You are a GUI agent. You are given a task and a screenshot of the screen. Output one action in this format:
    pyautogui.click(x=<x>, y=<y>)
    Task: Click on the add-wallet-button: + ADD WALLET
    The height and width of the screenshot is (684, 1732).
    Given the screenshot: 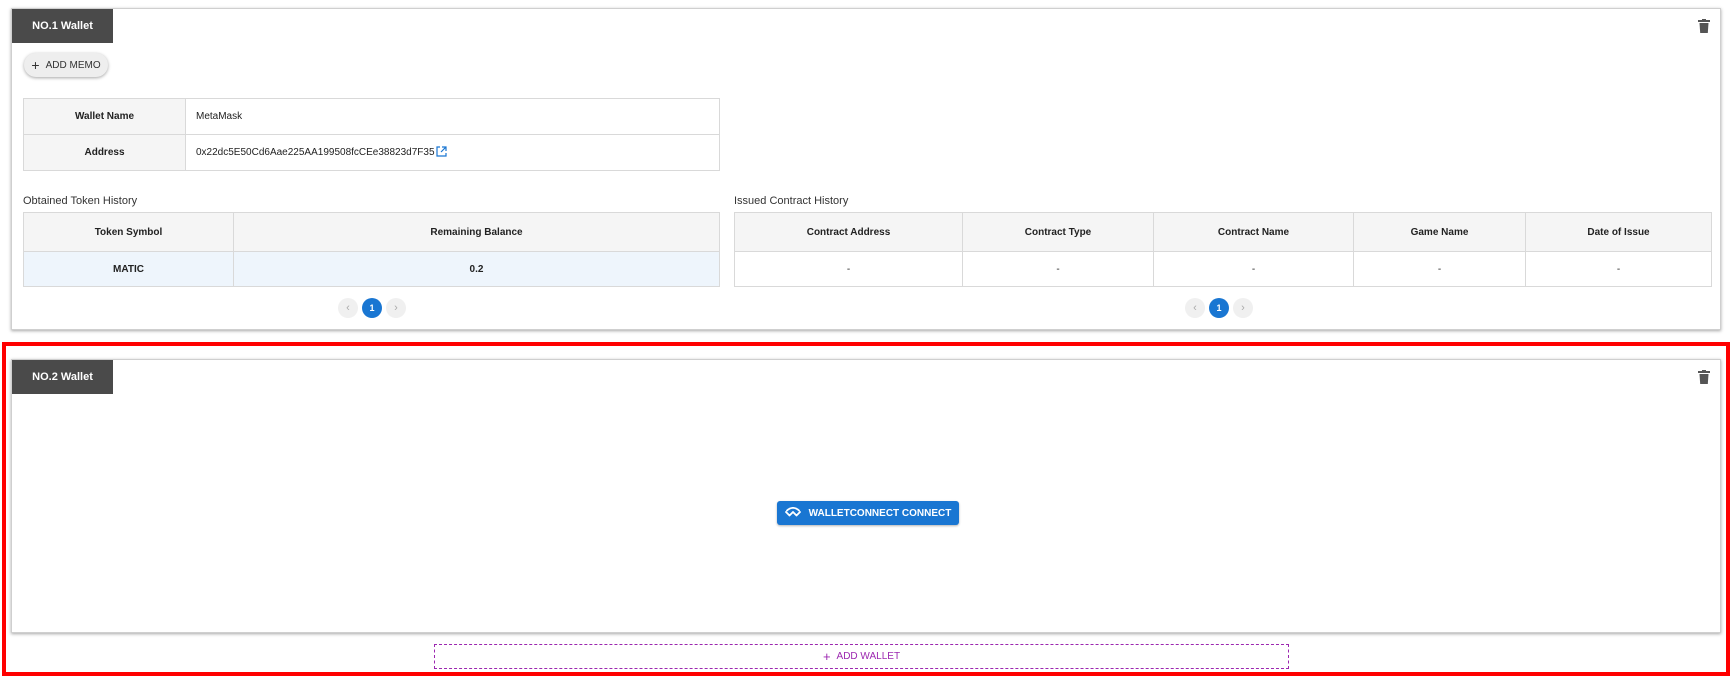 What is the action you would take?
    pyautogui.click(x=861, y=656)
    